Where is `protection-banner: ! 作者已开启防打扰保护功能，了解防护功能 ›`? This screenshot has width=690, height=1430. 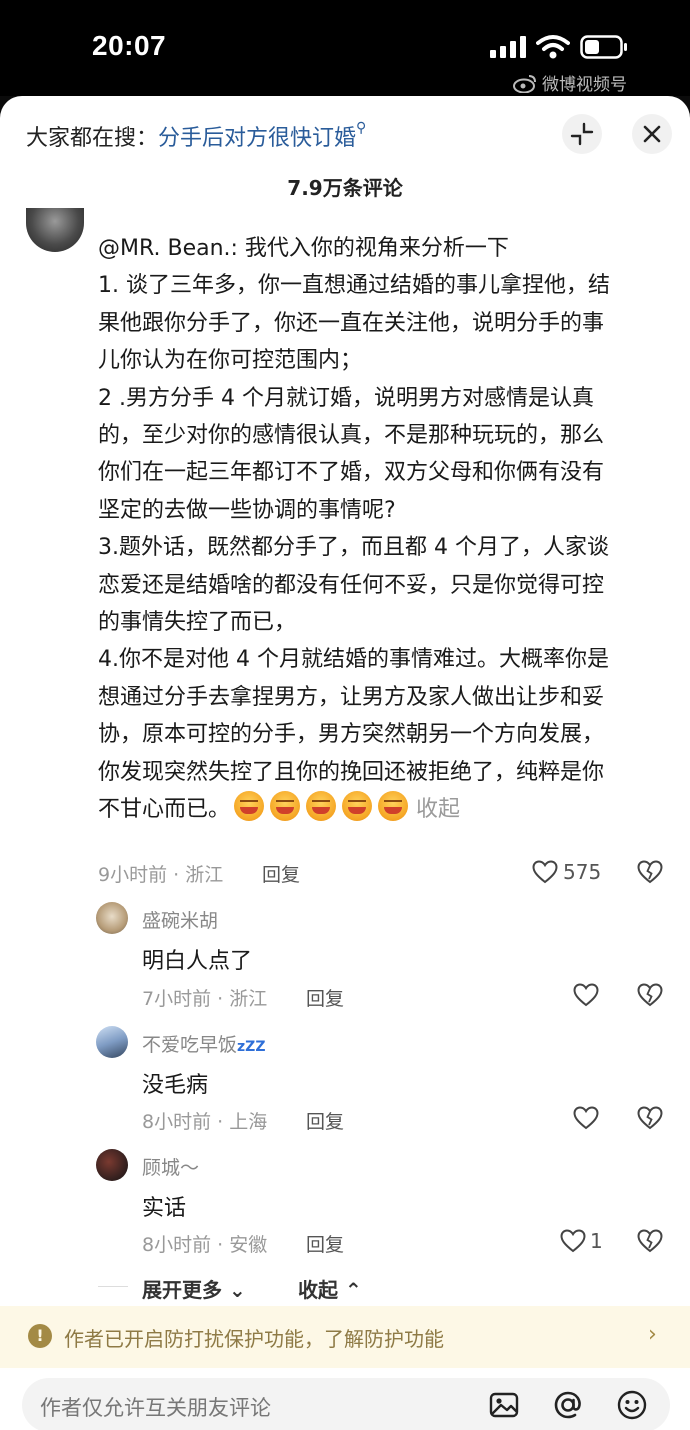 protection-banner: ! 作者已开启防打扰保护功能，了解防护功能 › is located at coordinates (345, 1337).